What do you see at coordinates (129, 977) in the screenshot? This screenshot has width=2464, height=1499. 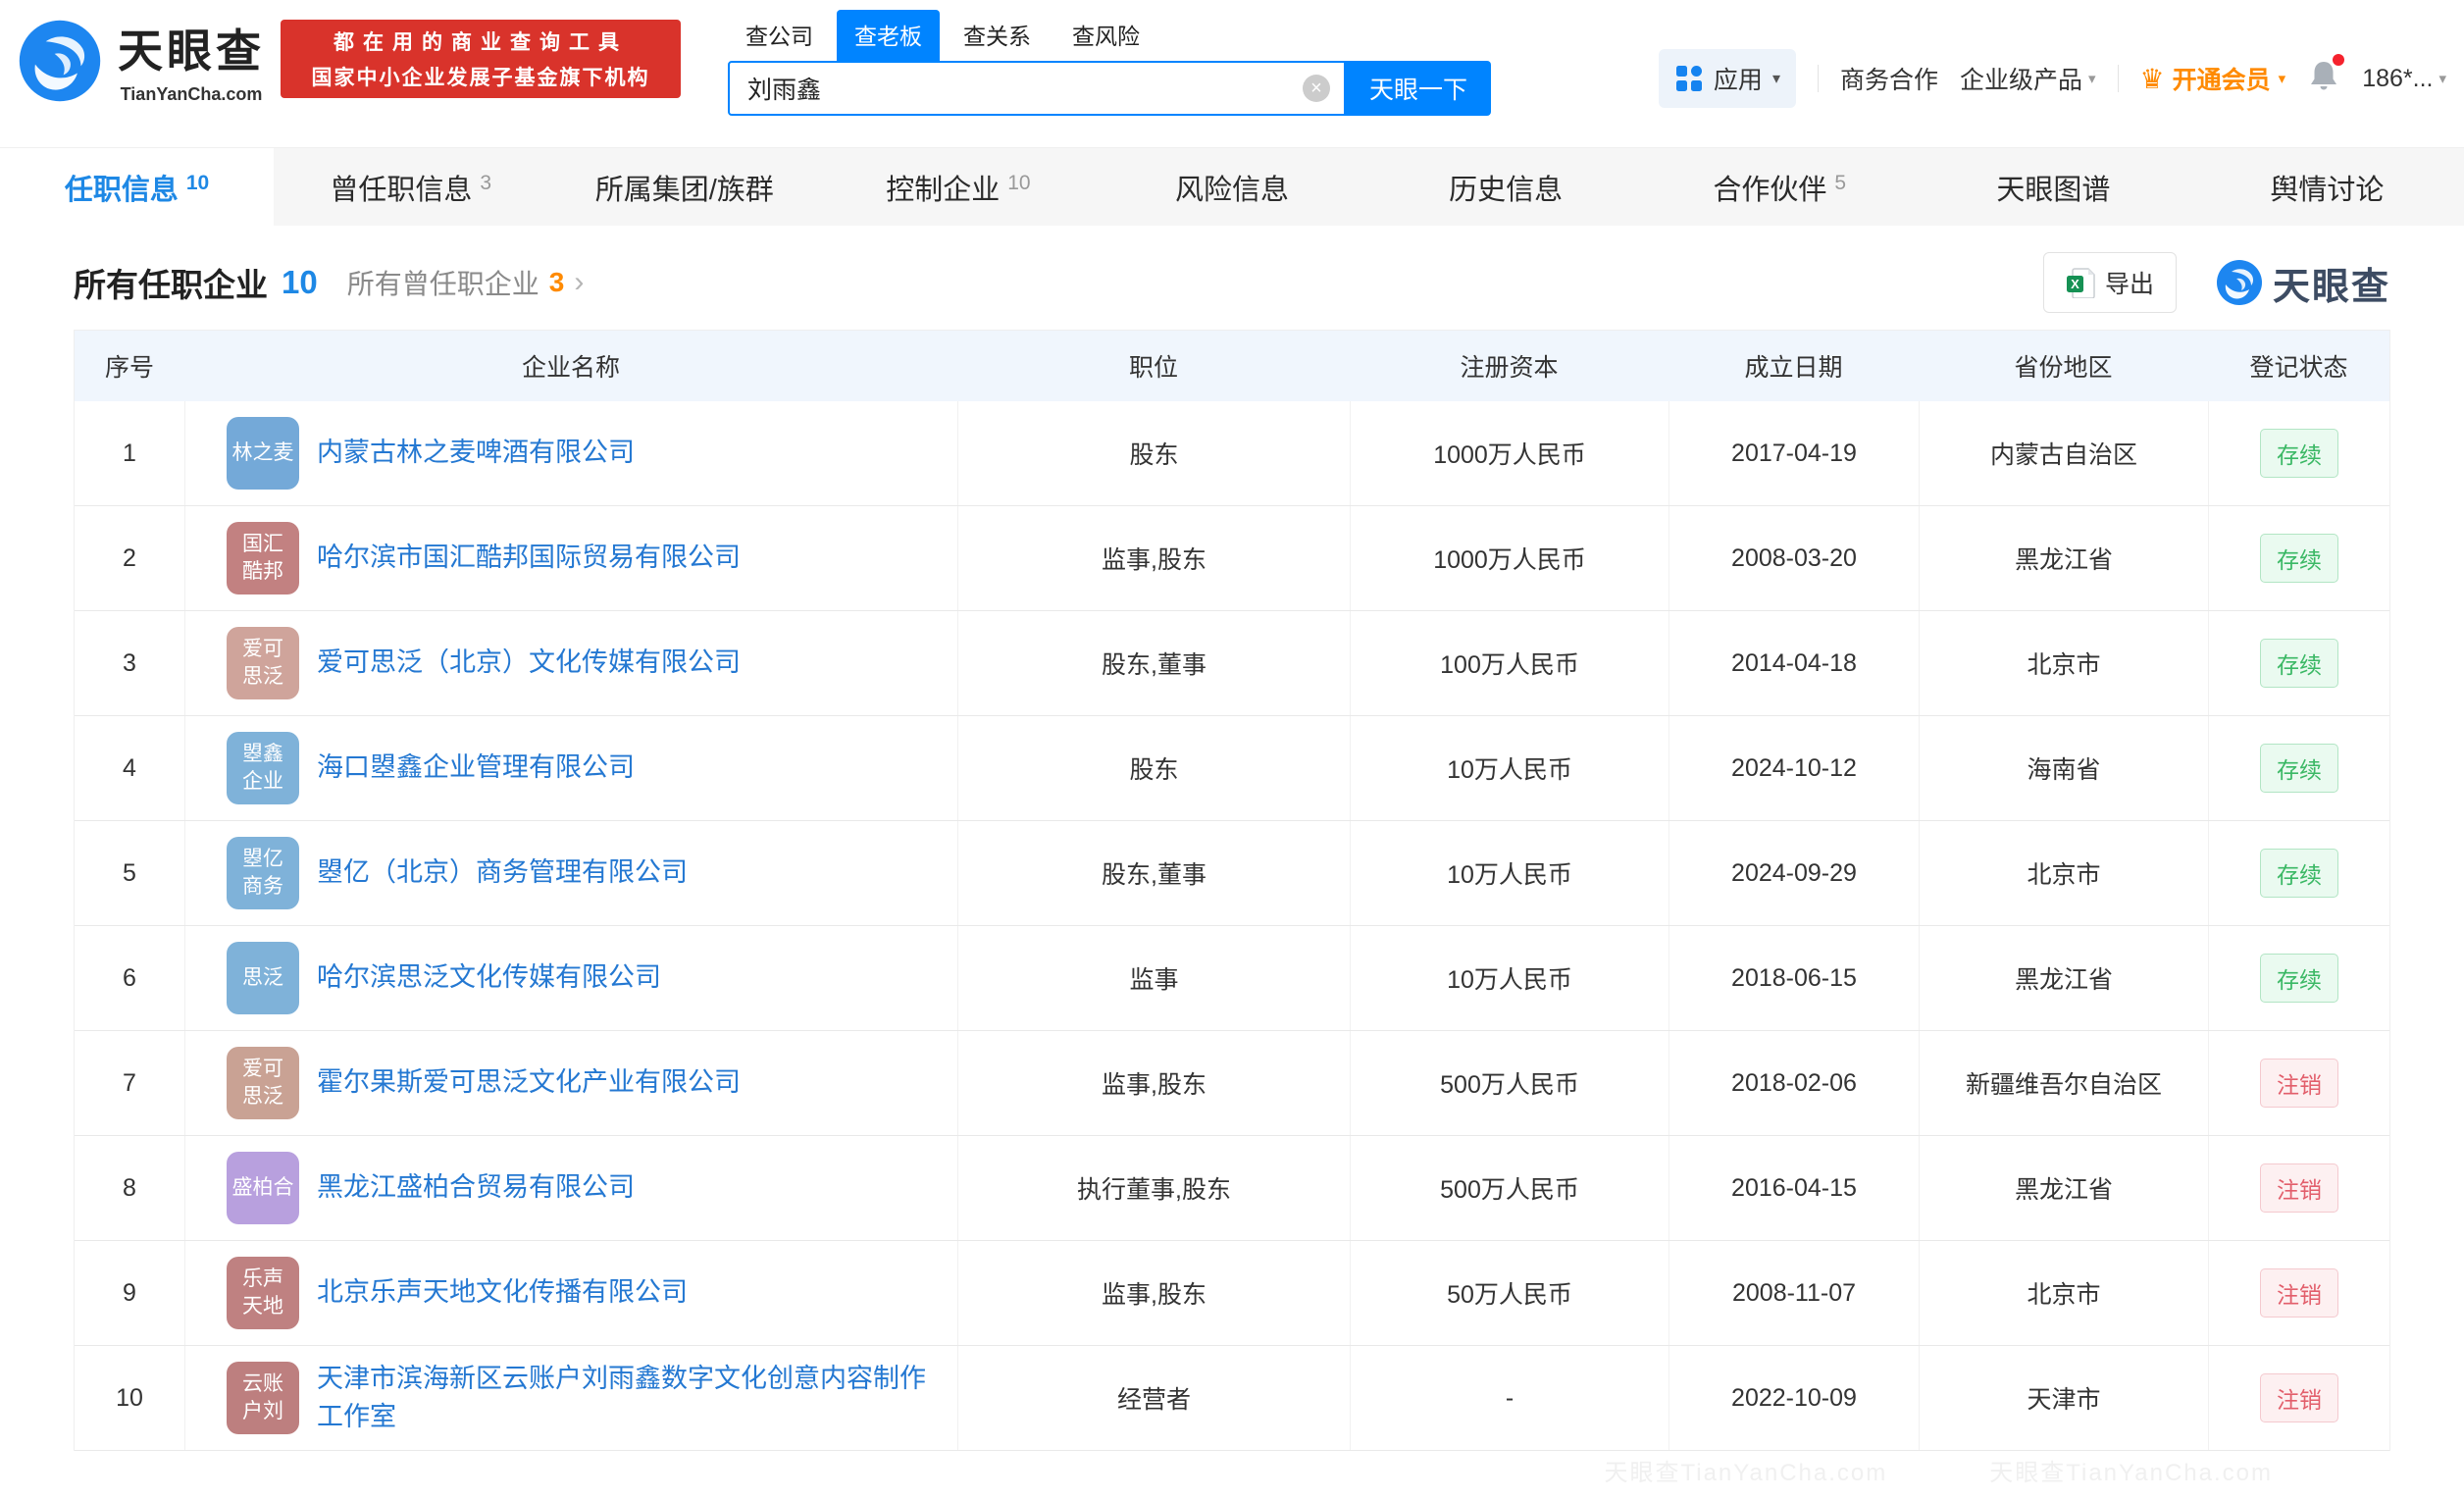 I see `row-index: 6` at bounding box center [129, 977].